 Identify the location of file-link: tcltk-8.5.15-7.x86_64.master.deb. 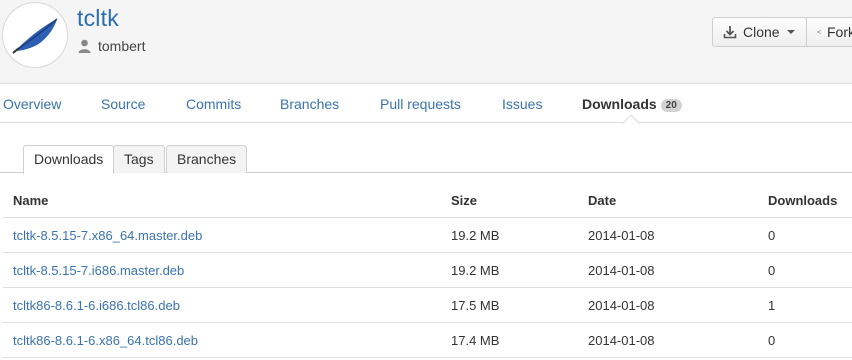
(107, 235).